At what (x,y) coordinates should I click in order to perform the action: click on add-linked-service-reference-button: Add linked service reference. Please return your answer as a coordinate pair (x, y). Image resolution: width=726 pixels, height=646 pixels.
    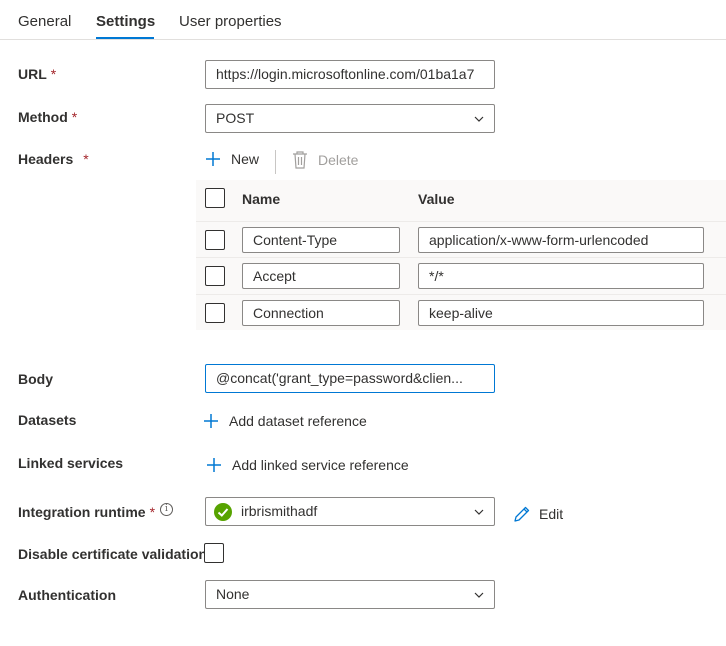
    Looking at the image, I should click on (307, 465).